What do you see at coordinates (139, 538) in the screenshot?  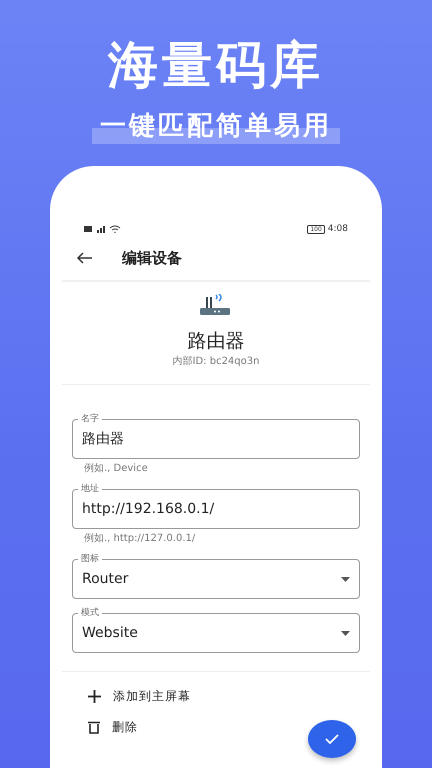 I see `helper-text: 例如., http://127.0.0.1/` at bounding box center [139, 538].